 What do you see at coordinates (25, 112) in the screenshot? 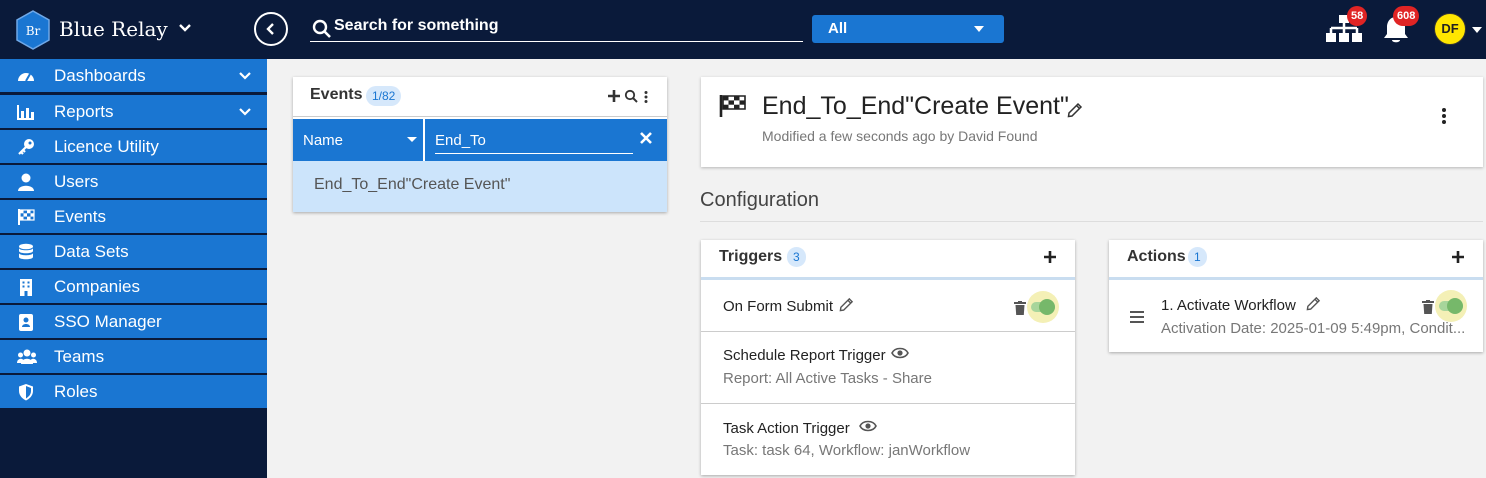
I see `bar-chart-icon` at bounding box center [25, 112].